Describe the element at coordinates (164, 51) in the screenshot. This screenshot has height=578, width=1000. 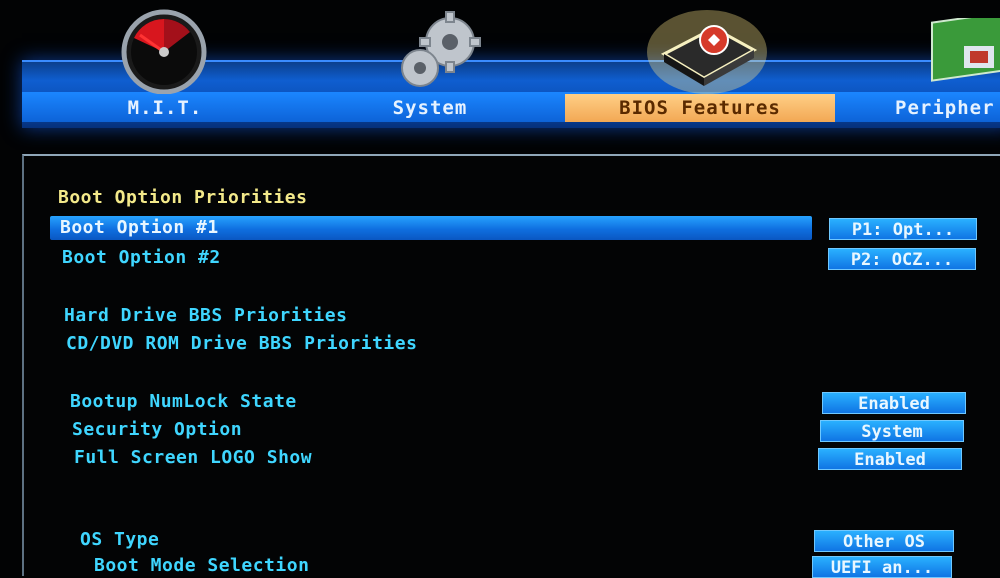
I see `speedometer-icon` at that location.